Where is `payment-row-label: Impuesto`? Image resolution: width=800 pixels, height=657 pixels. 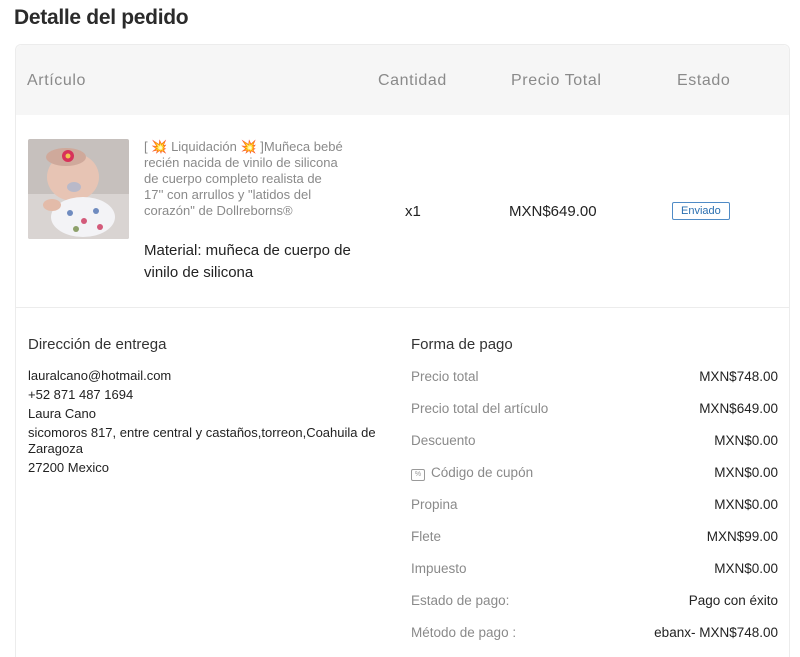
payment-row-label: Impuesto is located at coordinates (439, 568).